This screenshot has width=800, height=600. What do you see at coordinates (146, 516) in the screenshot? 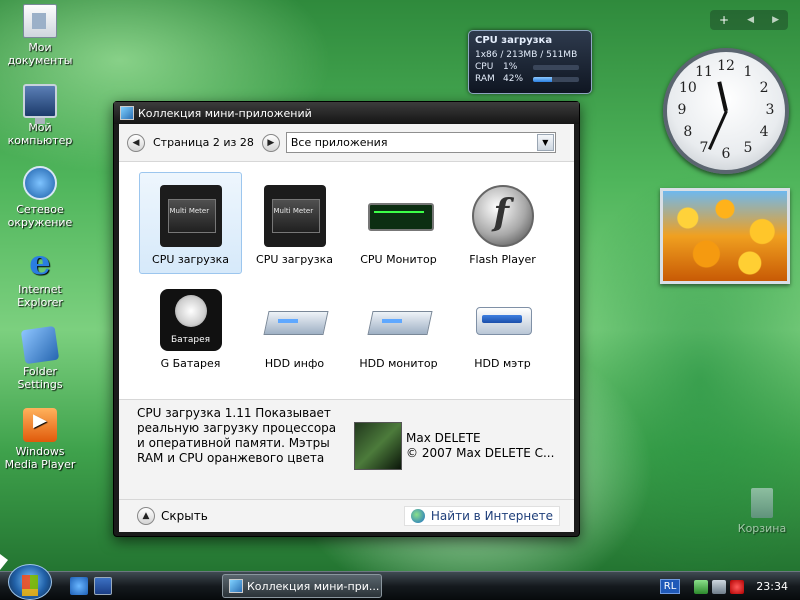
I see `chevron-up-icon: ▲` at bounding box center [146, 516].